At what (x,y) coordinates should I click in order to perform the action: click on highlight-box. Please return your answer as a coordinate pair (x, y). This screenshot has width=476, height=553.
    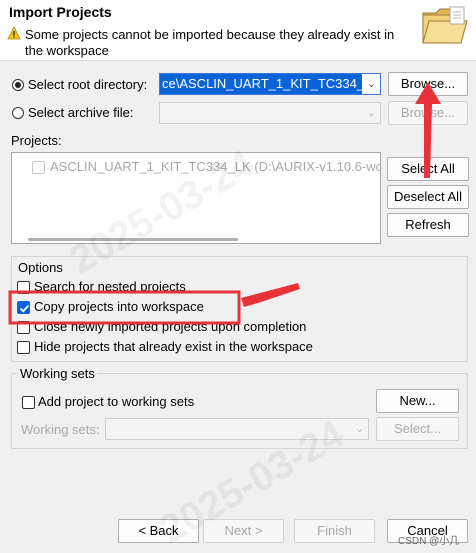
    Looking at the image, I should click on (124, 307).